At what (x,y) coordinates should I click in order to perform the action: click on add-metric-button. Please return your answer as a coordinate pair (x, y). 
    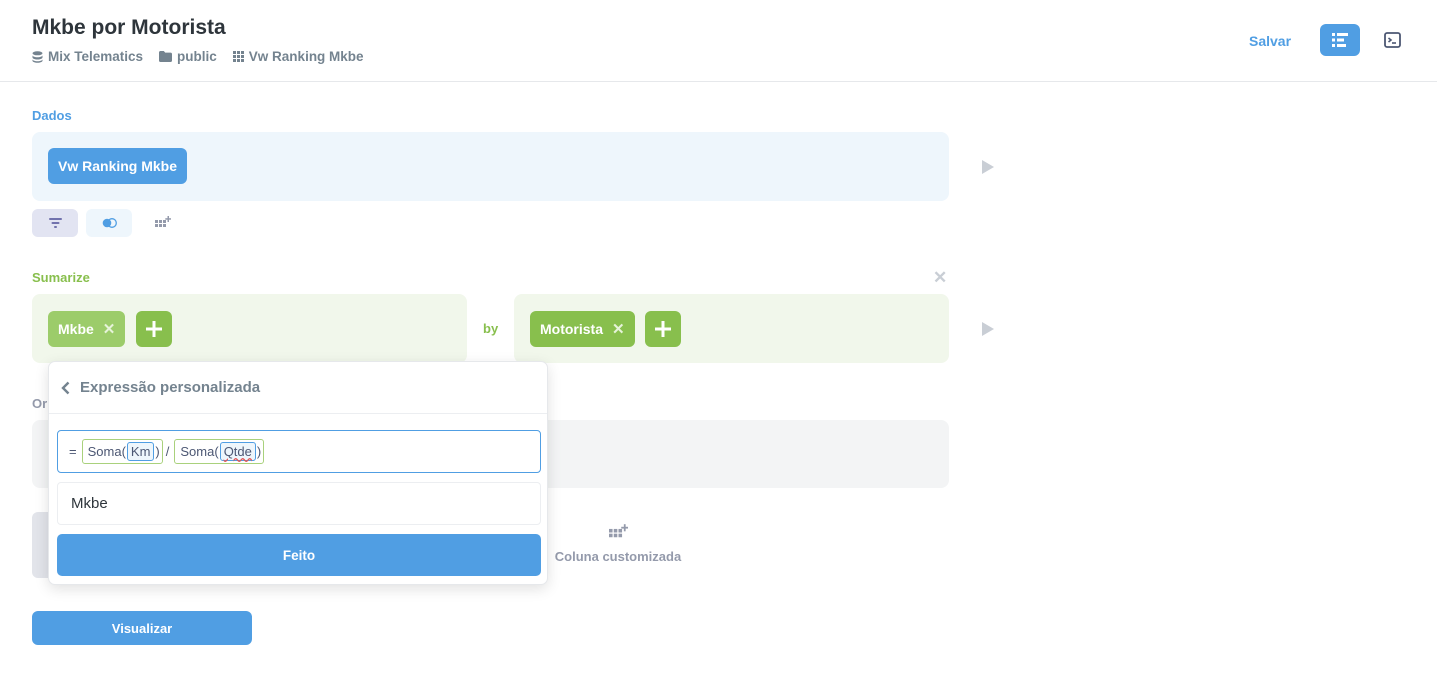
    Looking at the image, I should click on (154, 329).